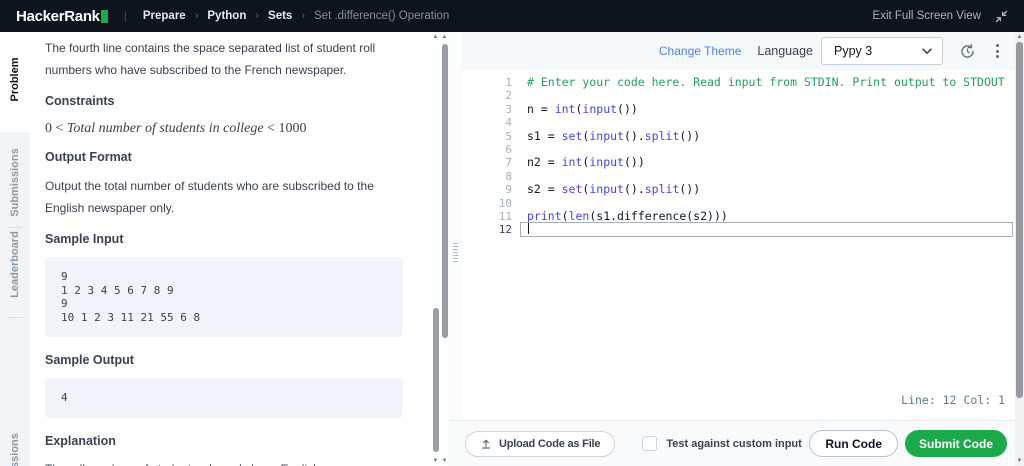 The height and width of the screenshot is (466, 1024). I want to click on custom-input-label: Test against custom input, so click(734, 443).